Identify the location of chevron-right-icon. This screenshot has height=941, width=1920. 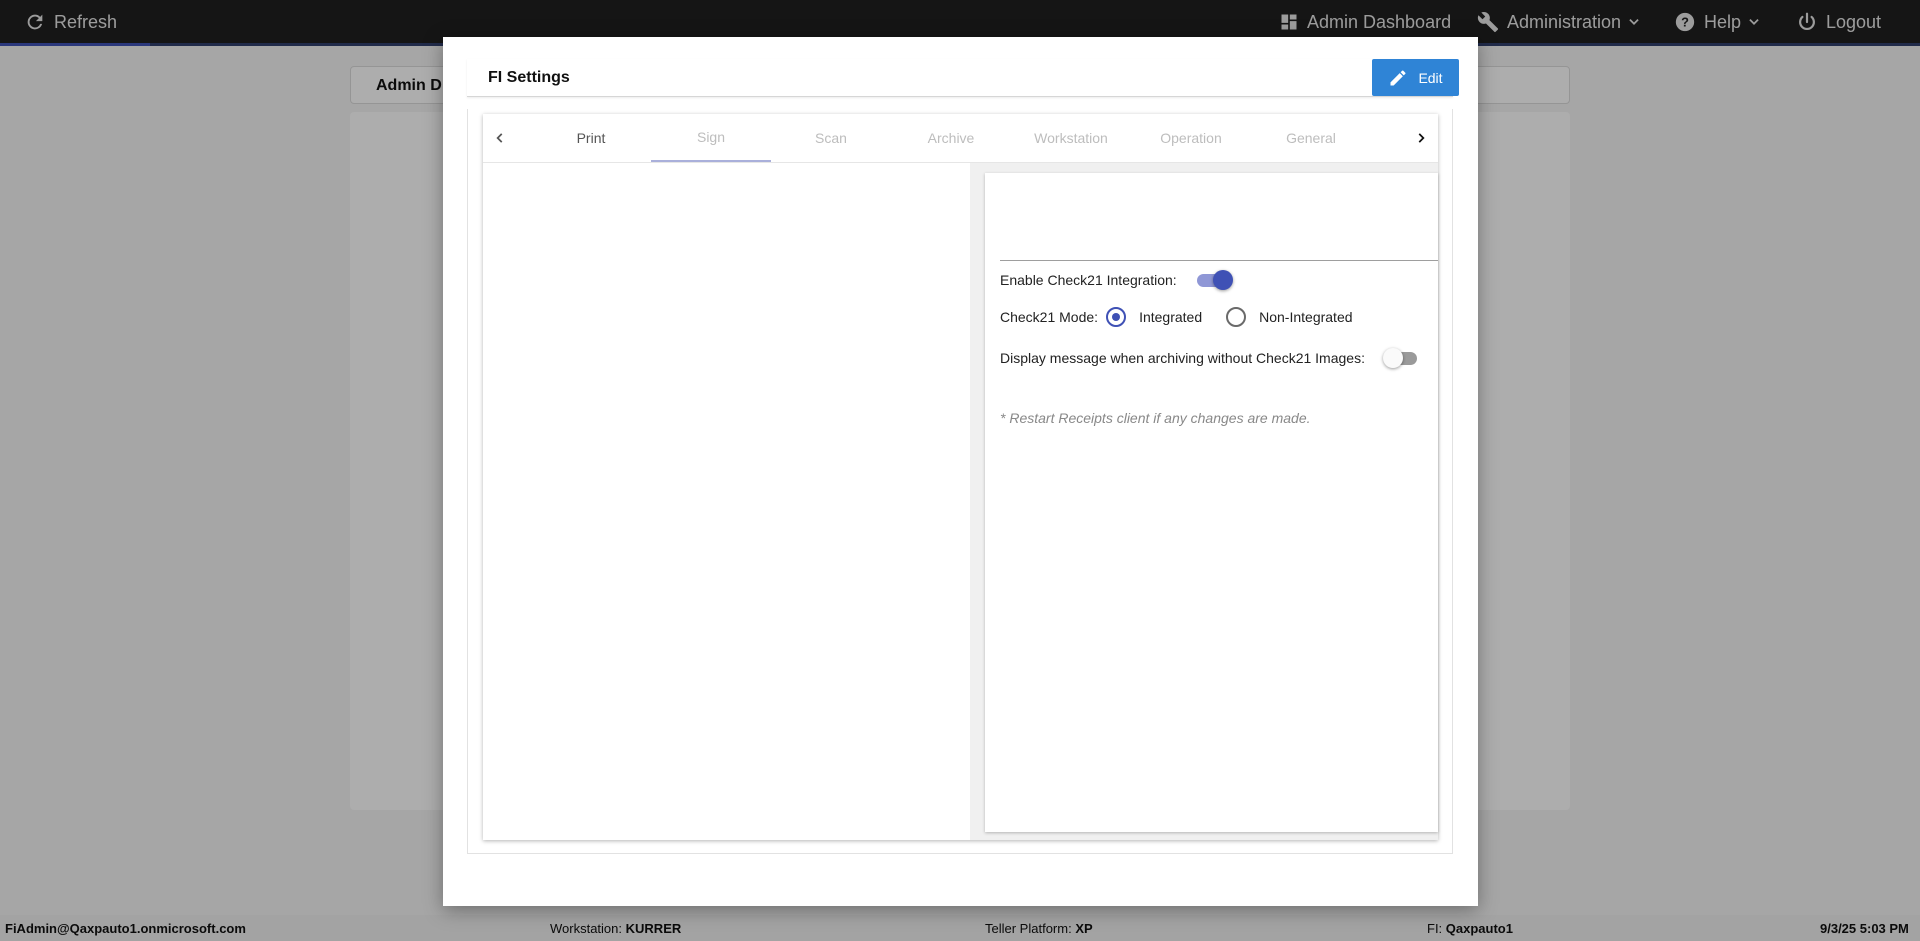
(1421, 138).